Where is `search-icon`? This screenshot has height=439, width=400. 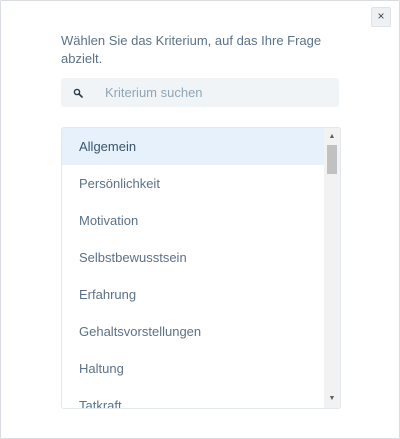
search-icon is located at coordinates (78, 93).